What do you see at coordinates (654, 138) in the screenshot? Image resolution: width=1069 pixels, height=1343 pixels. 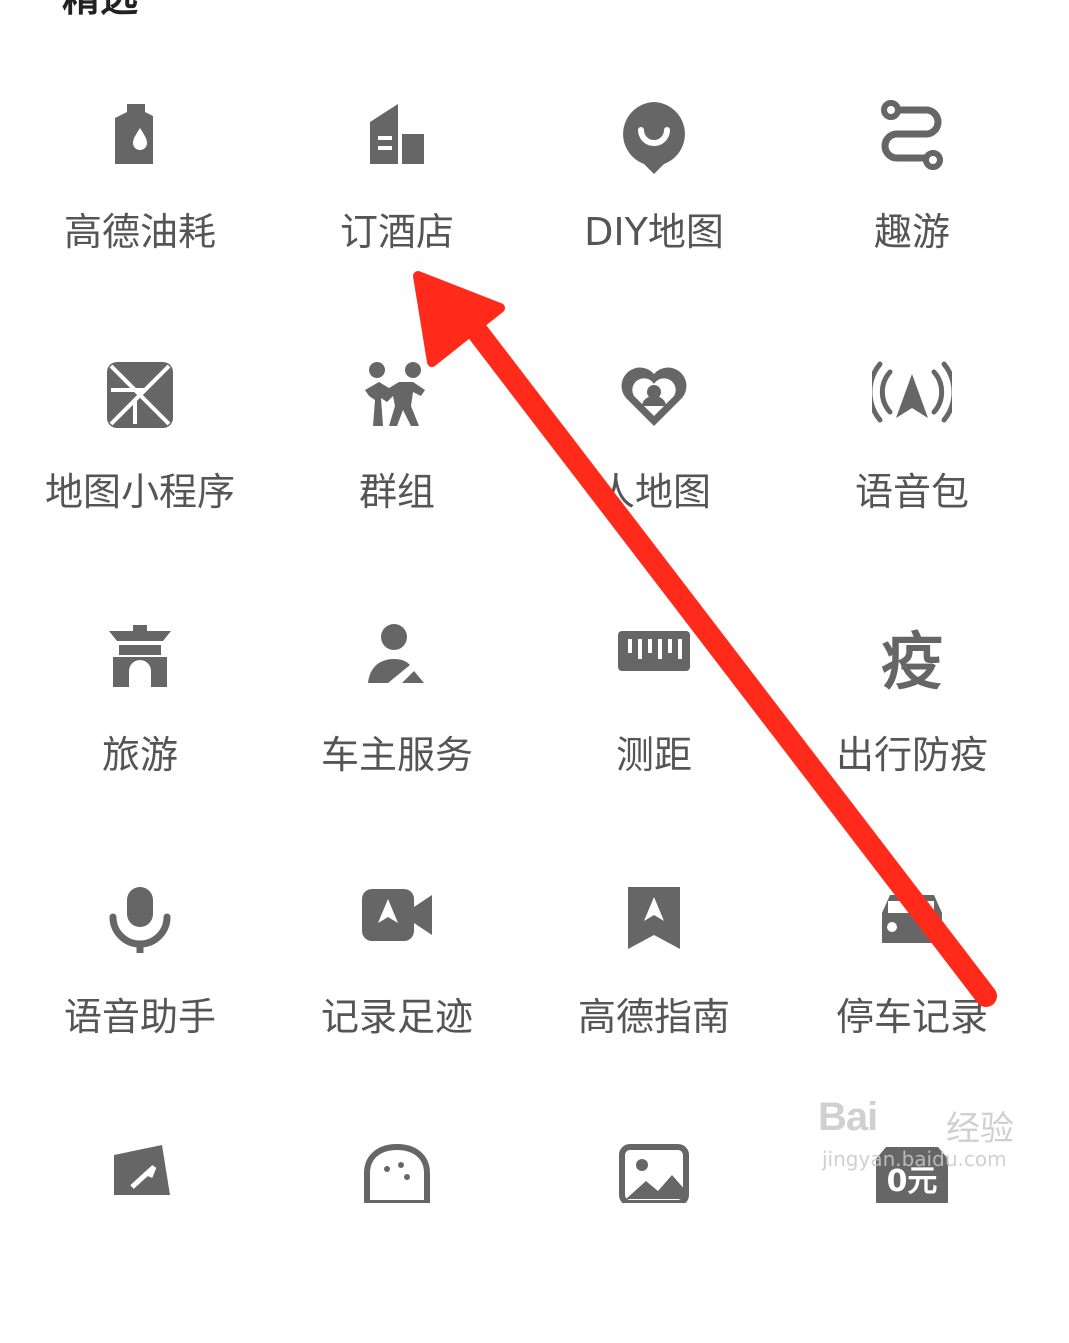 I see `diy-map-pin-icon` at bounding box center [654, 138].